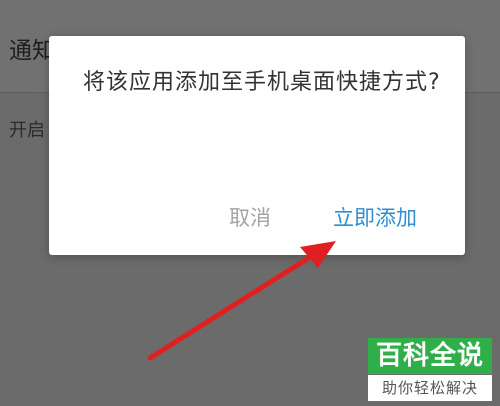 The height and width of the screenshot is (406, 500). What do you see at coordinates (430, 388) in the screenshot?
I see `watermark-subtitle: 助你轻松解决` at bounding box center [430, 388].